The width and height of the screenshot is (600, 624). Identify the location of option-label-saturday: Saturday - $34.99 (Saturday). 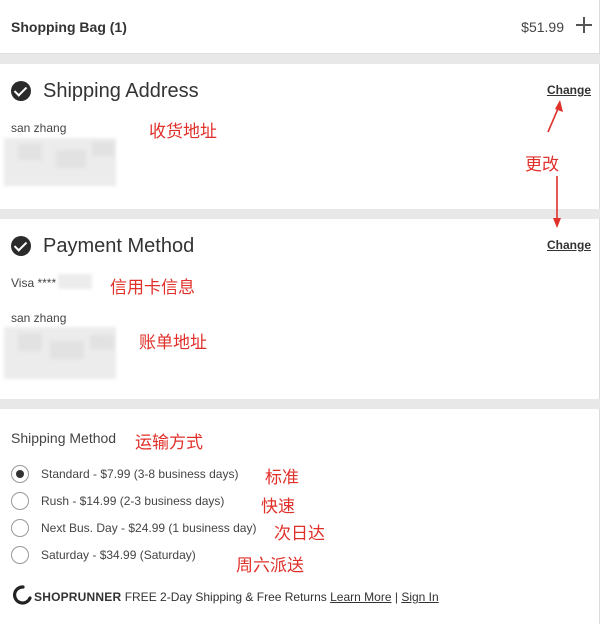
(118, 555).